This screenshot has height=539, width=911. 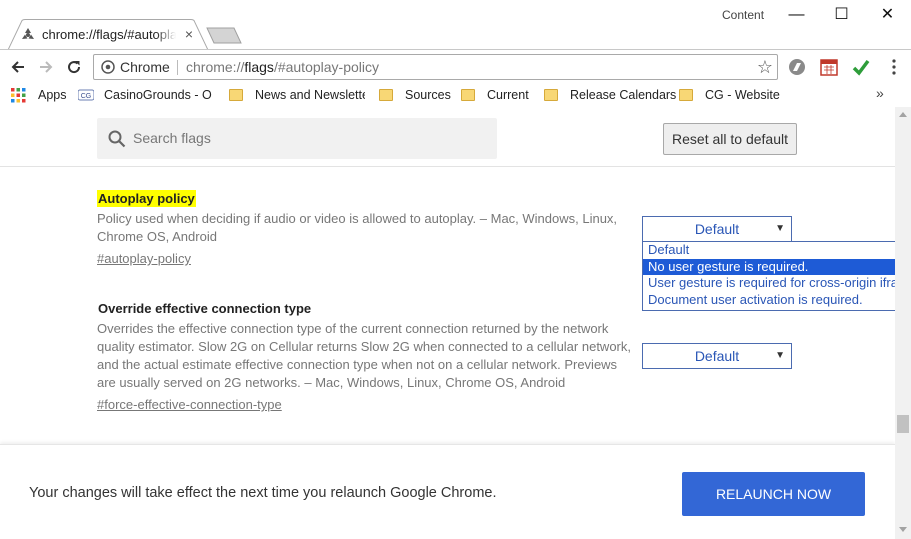 What do you see at coordinates (189, 34) in the screenshot?
I see `tab-close-icon: ×` at bounding box center [189, 34].